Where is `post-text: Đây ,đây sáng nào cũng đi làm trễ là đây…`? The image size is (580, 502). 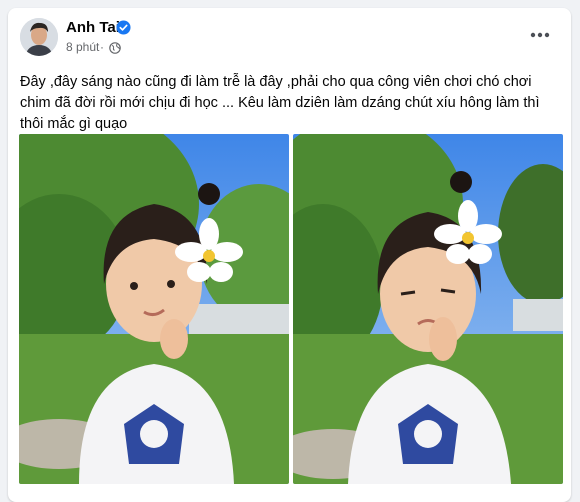
post-text: Đây ,đây sáng nào cũng đi làm trễ là đây… is located at coordinates (280, 103).